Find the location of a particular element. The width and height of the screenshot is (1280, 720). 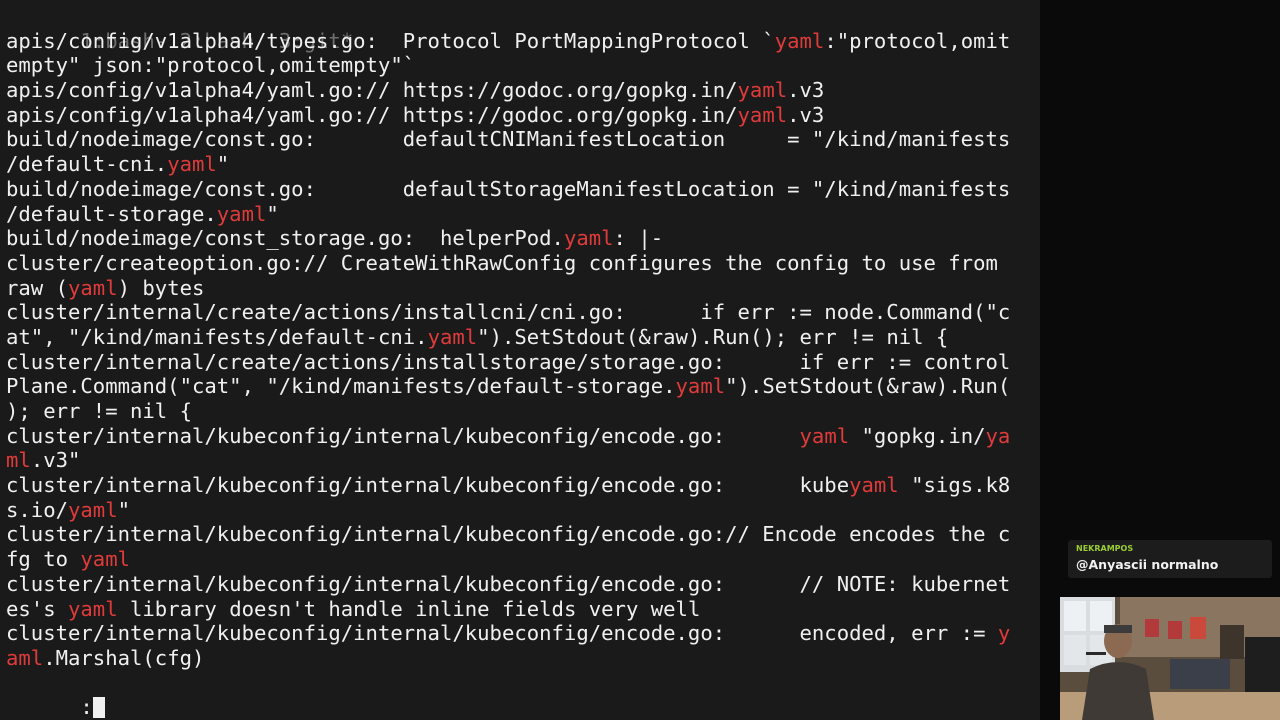

terminal-line: aml.Marshal(cfg) is located at coordinates (523, 658).